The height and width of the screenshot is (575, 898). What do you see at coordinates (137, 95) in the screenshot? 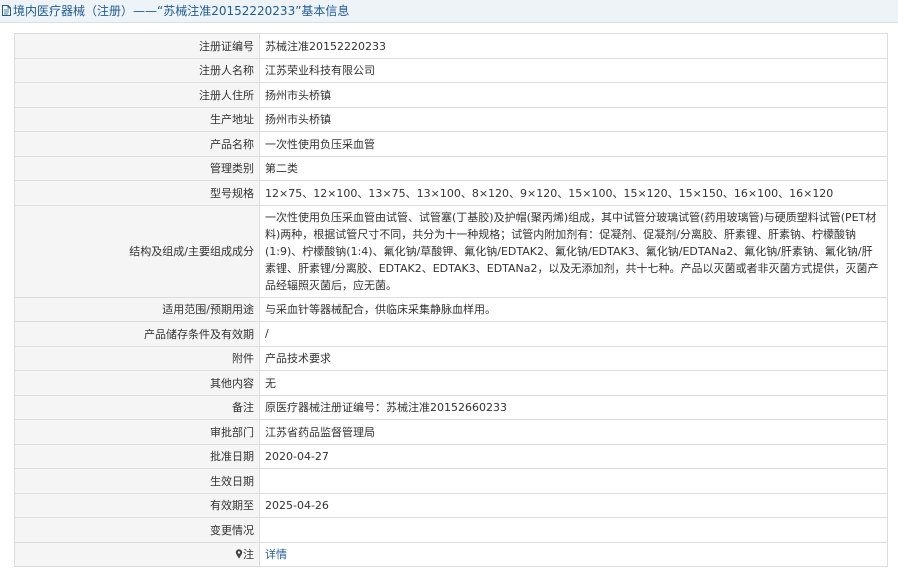
I see `registrant-address-label: 注册人住所` at bounding box center [137, 95].